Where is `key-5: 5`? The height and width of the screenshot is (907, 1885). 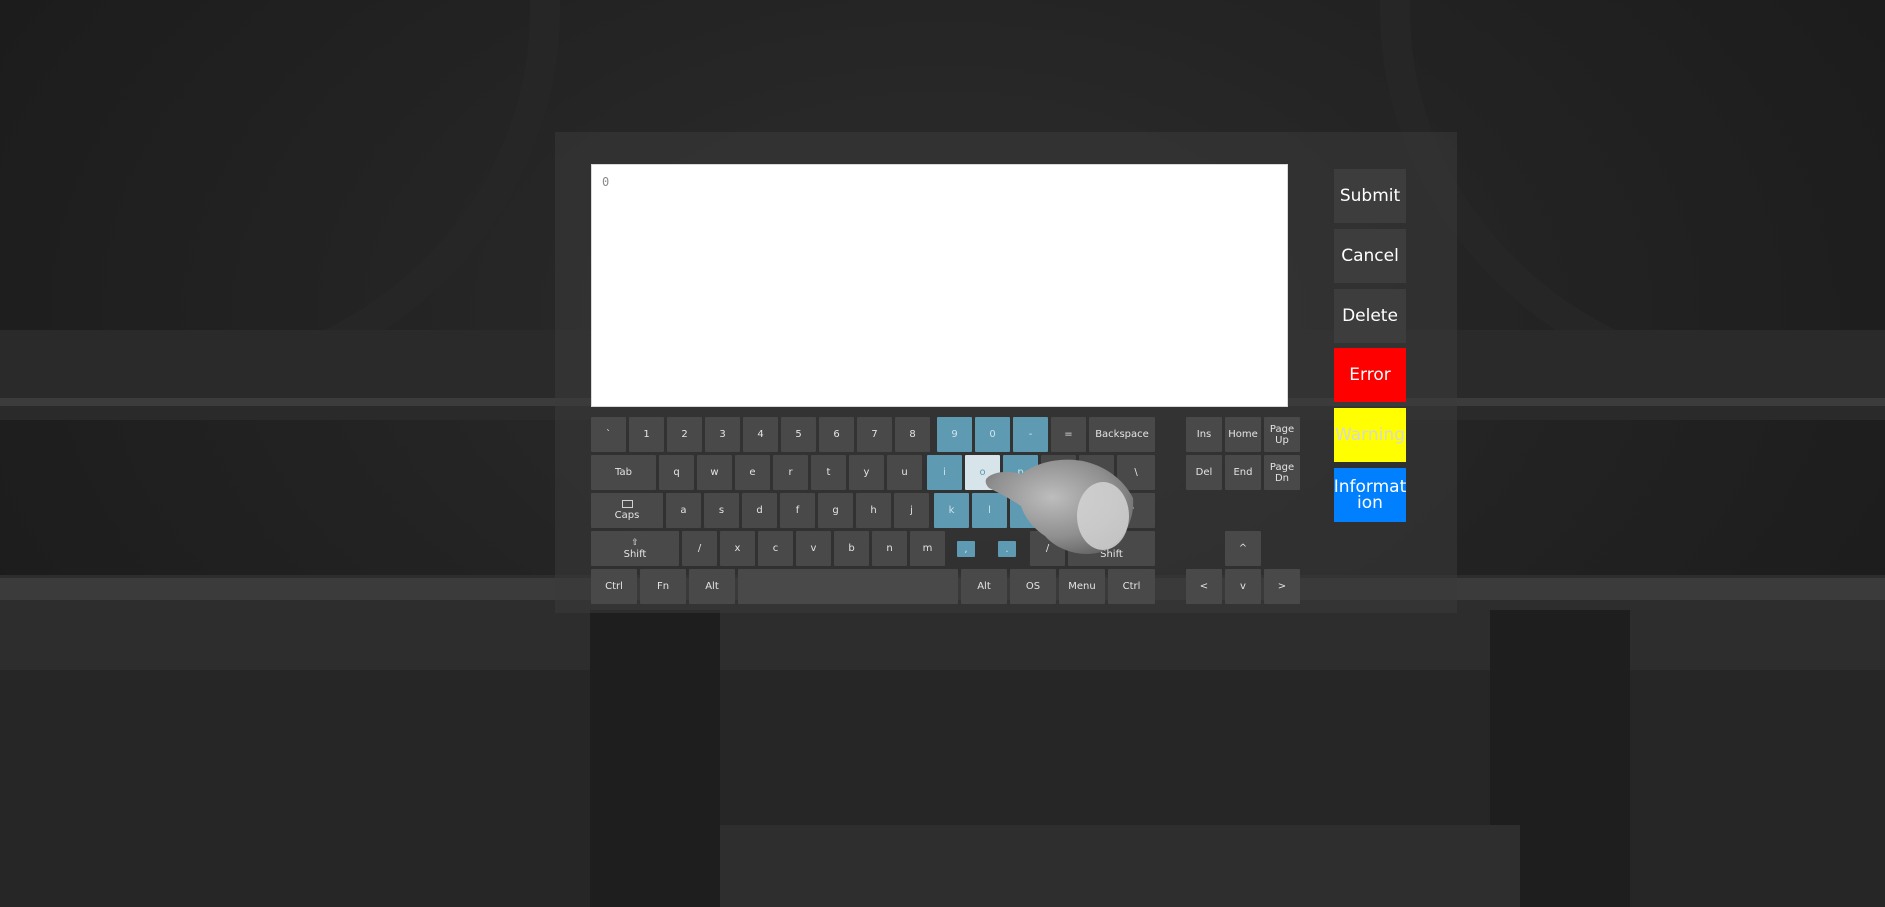
key-5: 5 is located at coordinates (798, 434).